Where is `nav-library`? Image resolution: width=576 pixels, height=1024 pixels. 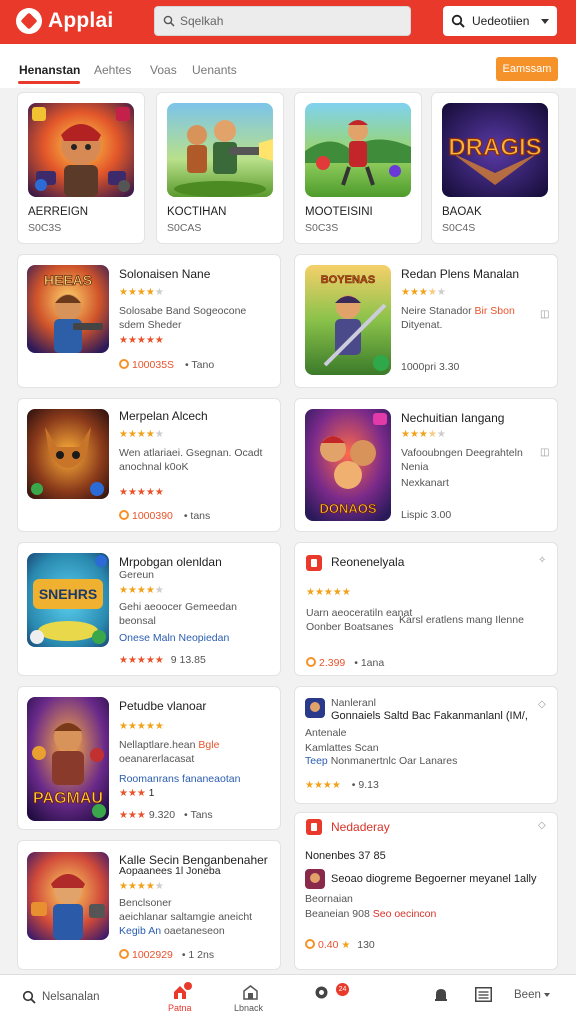
nav-library is located at coordinates (250, 995).